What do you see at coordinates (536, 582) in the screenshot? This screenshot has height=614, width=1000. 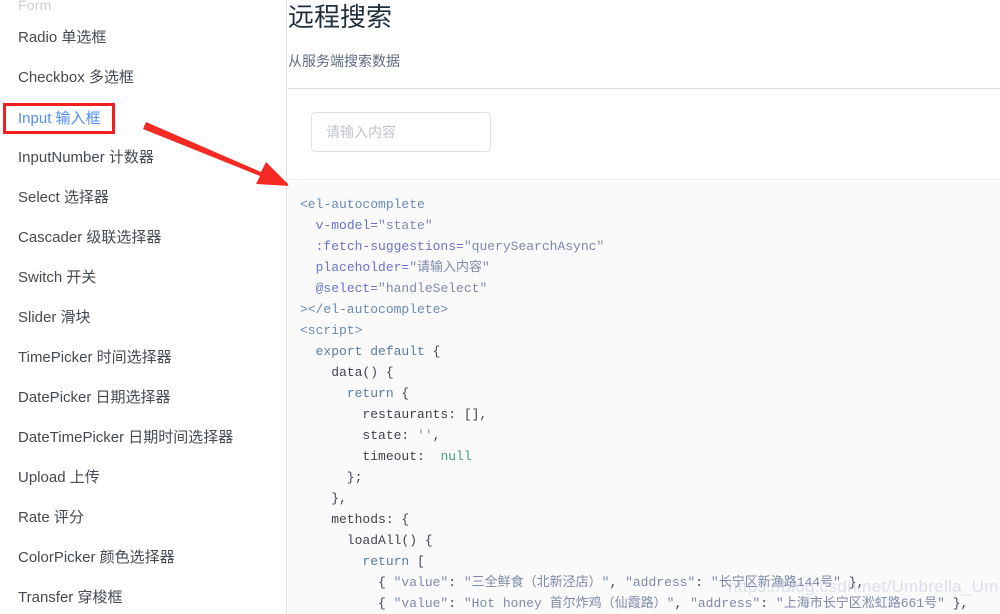 I see `code-token: "三全鲜食（北新泾店）"` at bounding box center [536, 582].